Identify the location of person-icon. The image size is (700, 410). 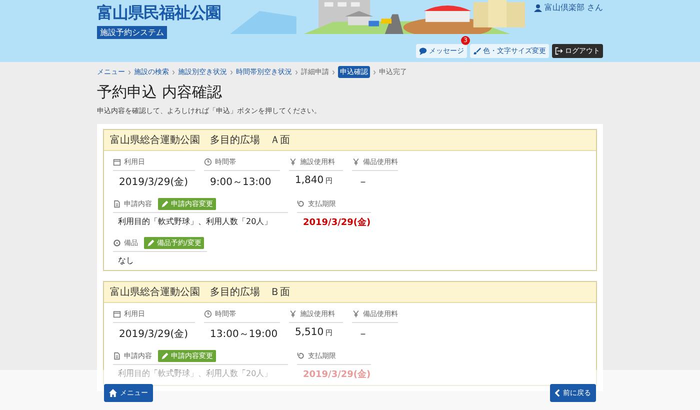
(538, 8).